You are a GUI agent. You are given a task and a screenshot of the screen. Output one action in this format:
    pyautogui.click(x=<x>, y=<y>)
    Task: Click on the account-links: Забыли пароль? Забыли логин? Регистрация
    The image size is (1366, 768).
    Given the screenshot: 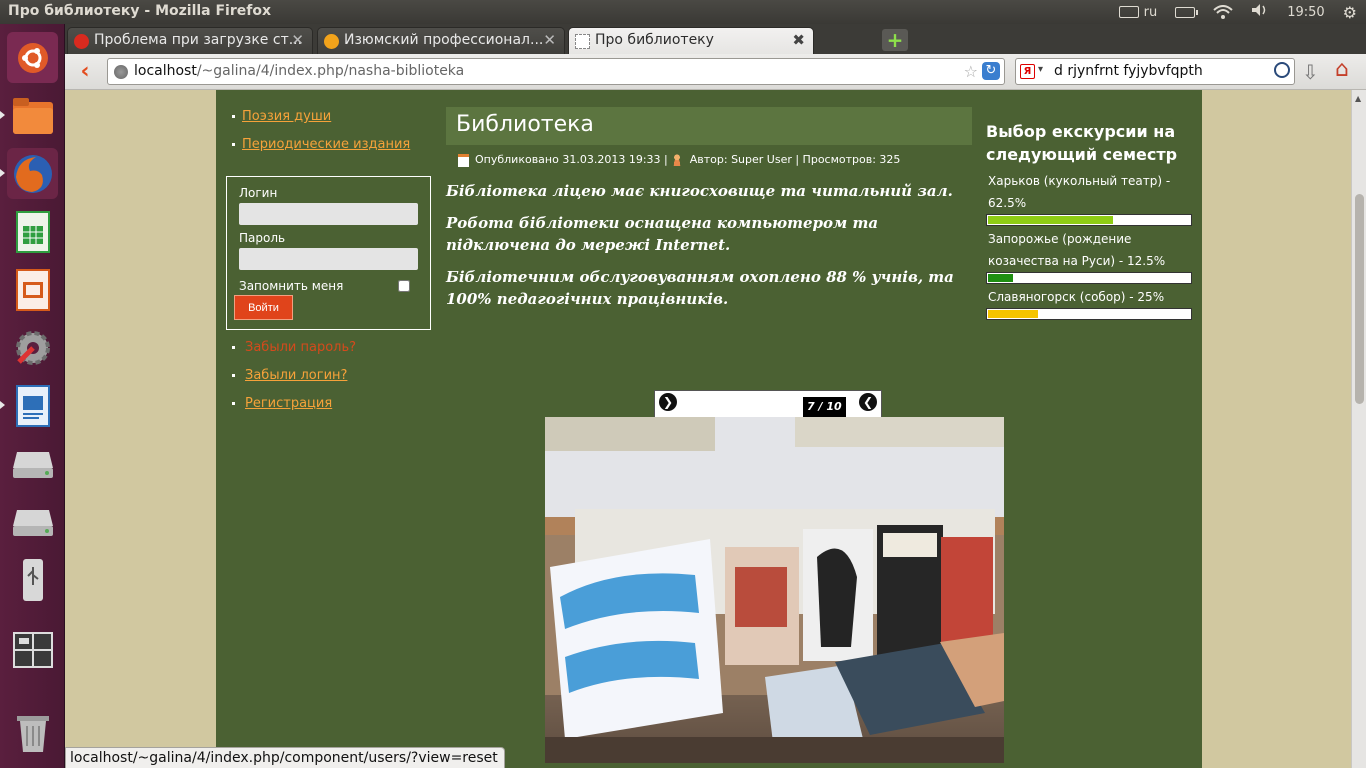 What is the action you would take?
    pyautogui.click(x=328, y=381)
    